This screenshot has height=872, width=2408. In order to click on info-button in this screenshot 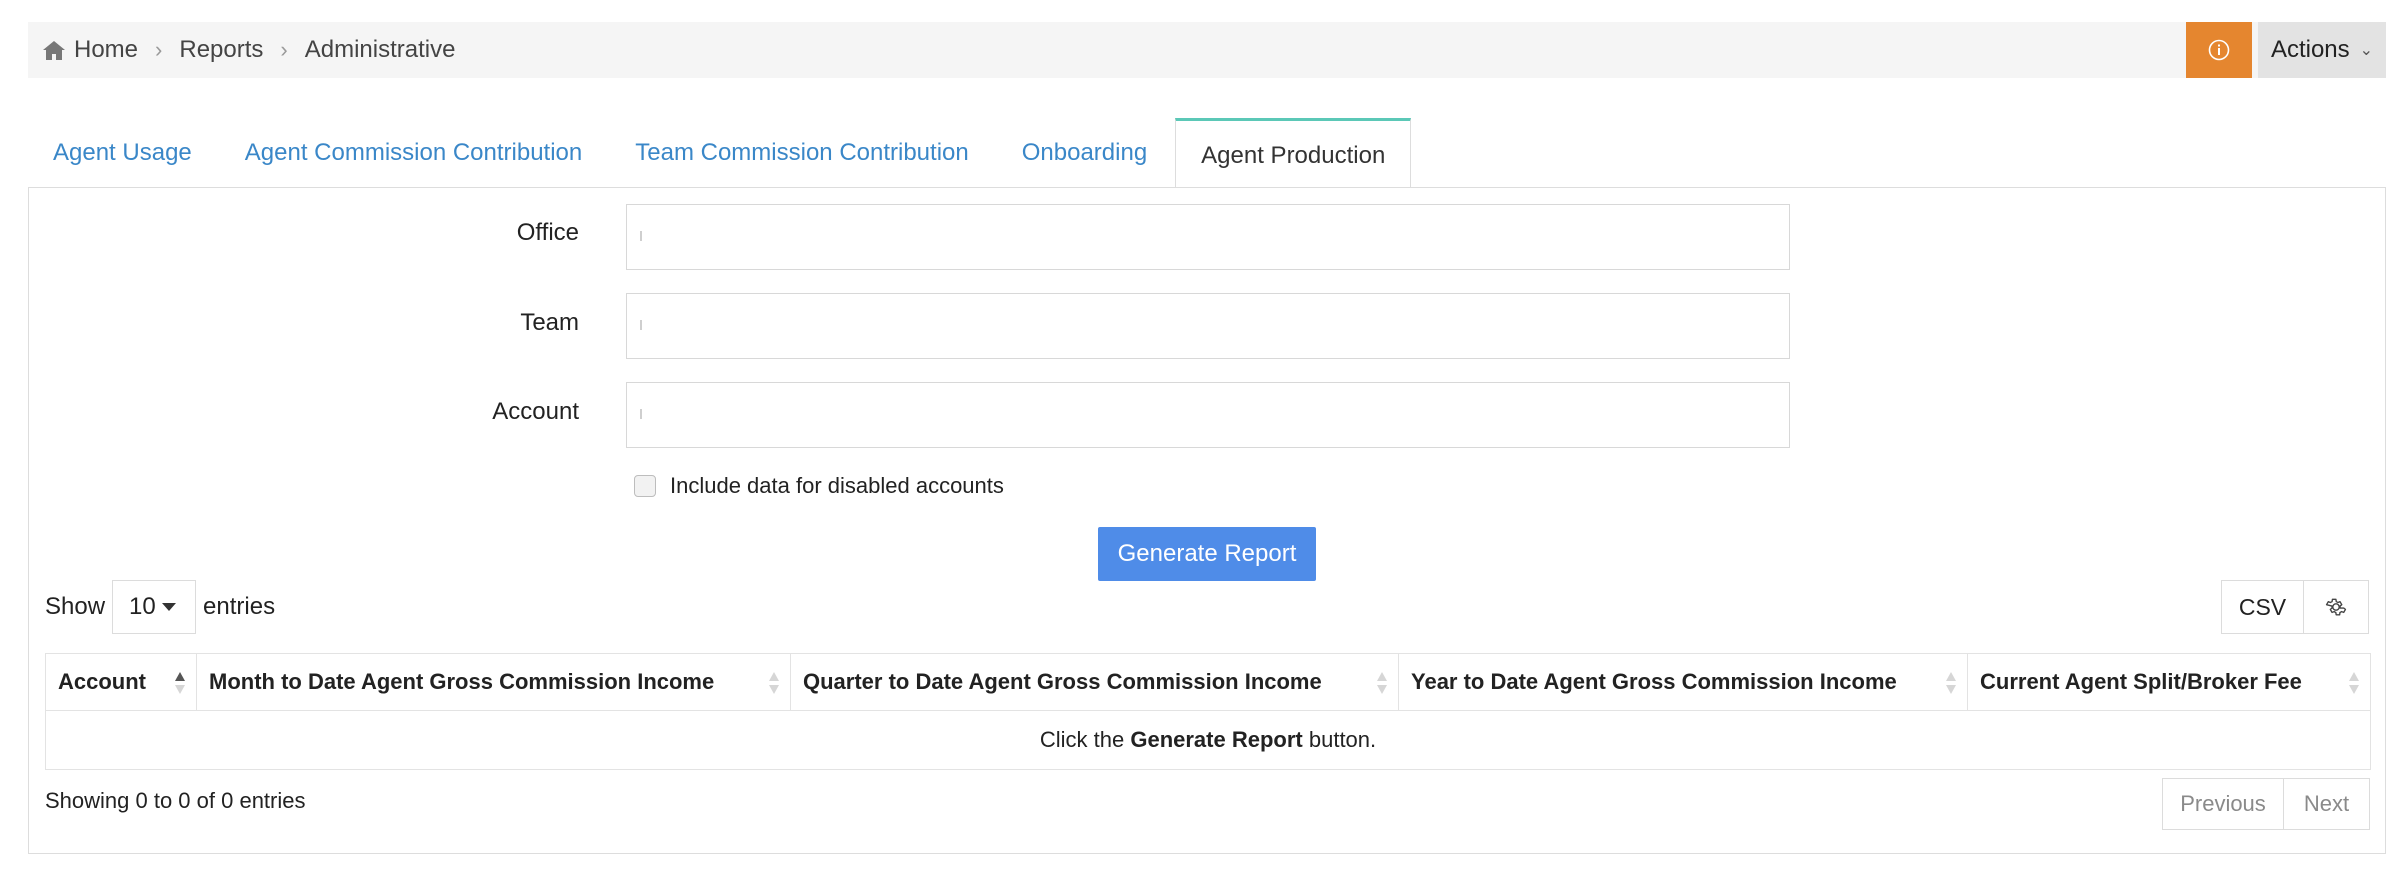, I will do `click(2219, 50)`.